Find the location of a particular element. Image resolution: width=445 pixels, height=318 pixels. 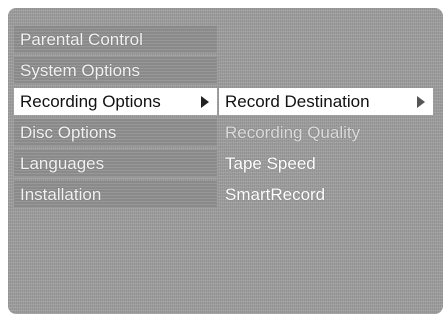

submenu-item-label: Tape Speed is located at coordinates (270, 163).